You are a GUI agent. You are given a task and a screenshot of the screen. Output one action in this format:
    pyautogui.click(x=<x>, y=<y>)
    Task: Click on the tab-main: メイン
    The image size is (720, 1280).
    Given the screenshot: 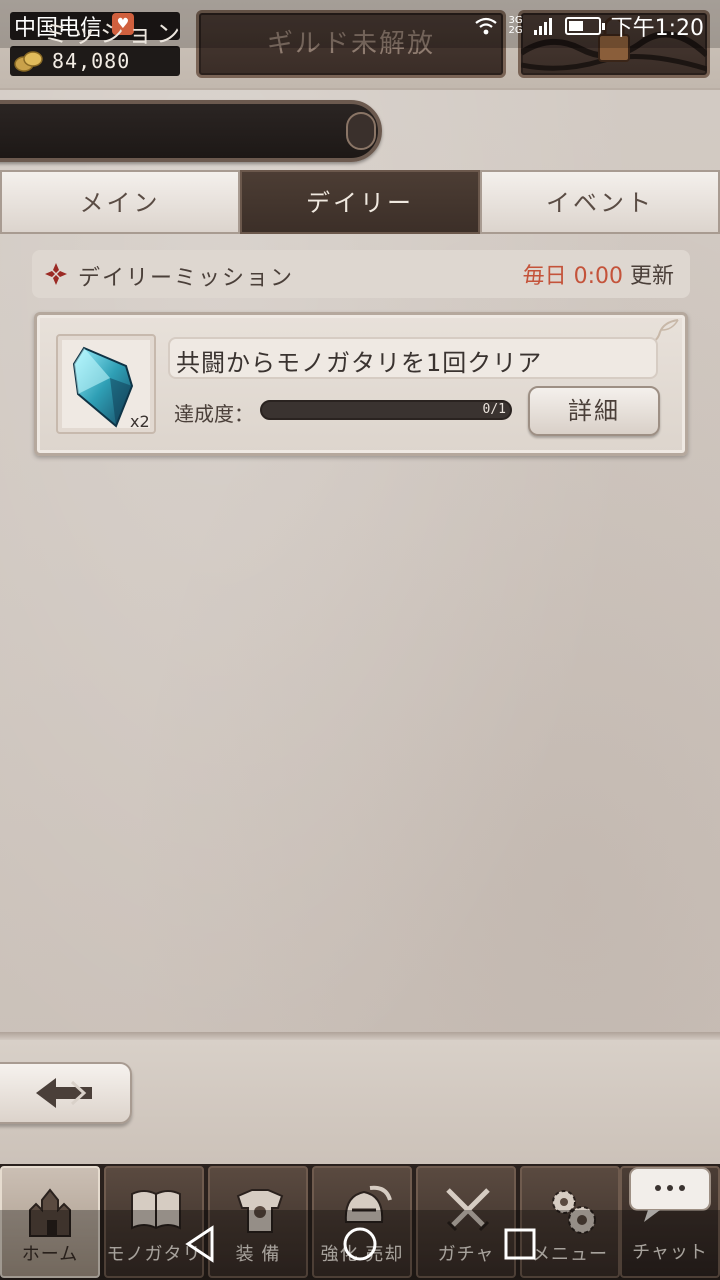 What is the action you would take?
    pyautogui.click(x=120, y=202)
    